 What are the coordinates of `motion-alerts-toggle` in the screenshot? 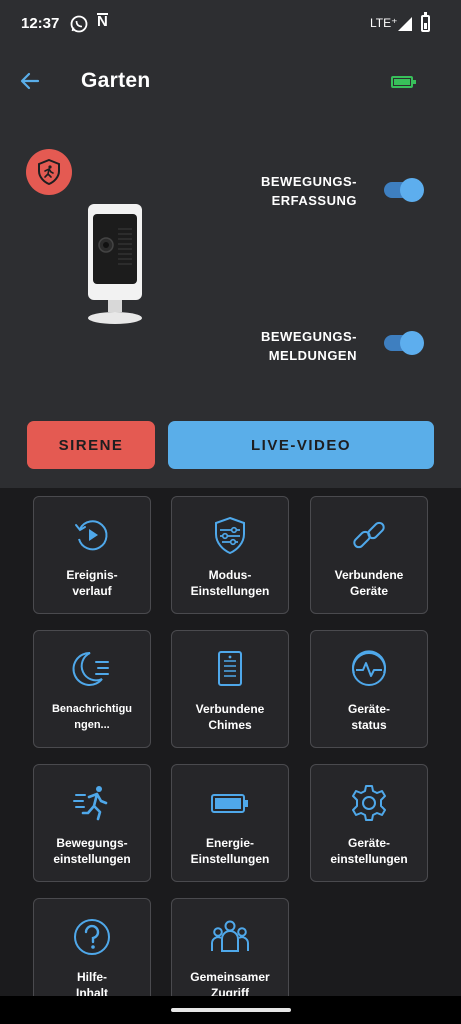 It's located at (404, 343).